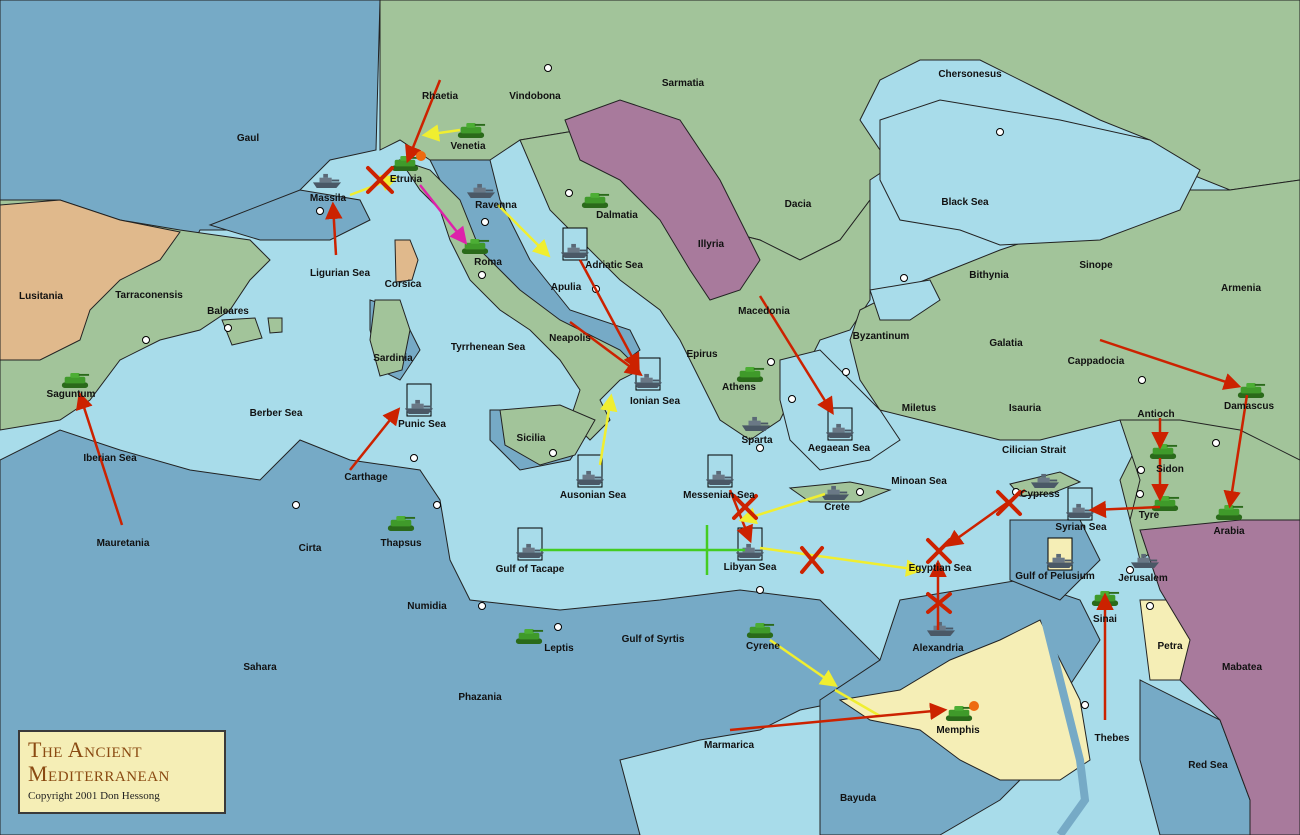  What do you see at coordinates (248, 138) in the screenshot?
I see `label-gaul: Gaul` at bounding box center [248, 138].